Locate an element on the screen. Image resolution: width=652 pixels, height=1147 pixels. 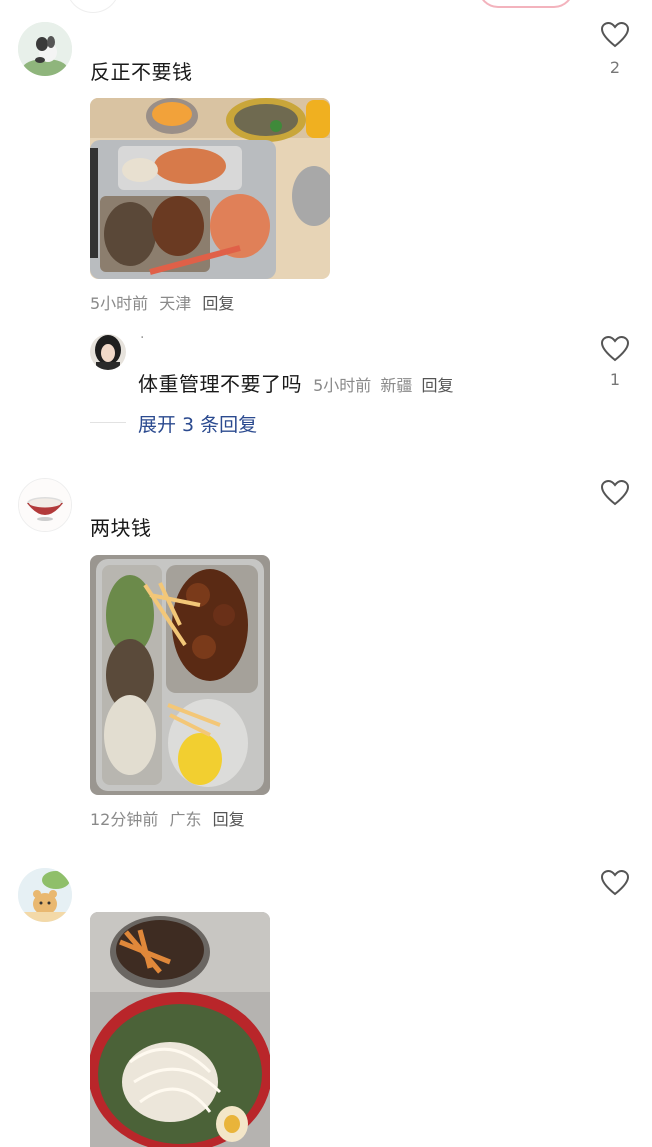
bear-avatar-icon is located at coordinates (45, 895).